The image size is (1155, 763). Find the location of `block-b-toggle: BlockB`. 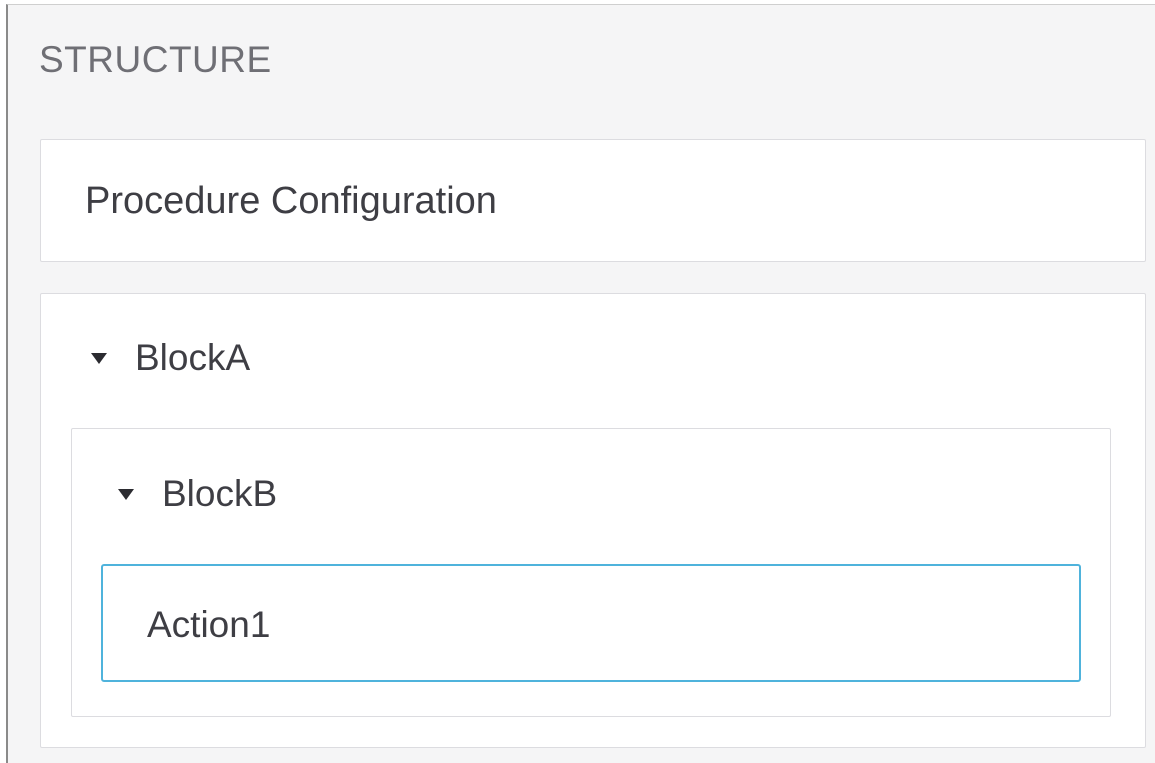

block-b-toggle: BlockB is located at coordinates (197, 494).